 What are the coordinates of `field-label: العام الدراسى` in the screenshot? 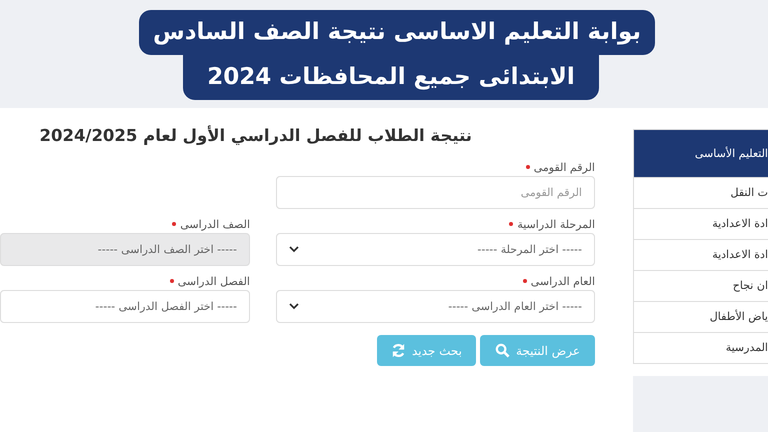 It's located at (562, 281).